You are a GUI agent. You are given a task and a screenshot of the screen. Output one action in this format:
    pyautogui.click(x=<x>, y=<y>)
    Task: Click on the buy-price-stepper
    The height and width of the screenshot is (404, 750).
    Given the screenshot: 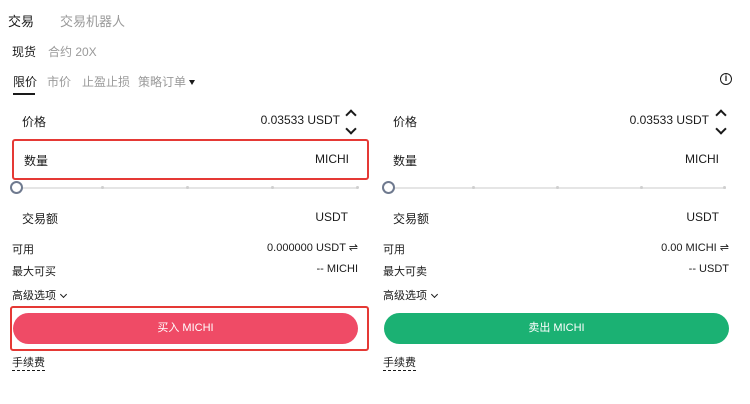 What is the action you would take?
    pyautogui.click(x=351, y=121)
    